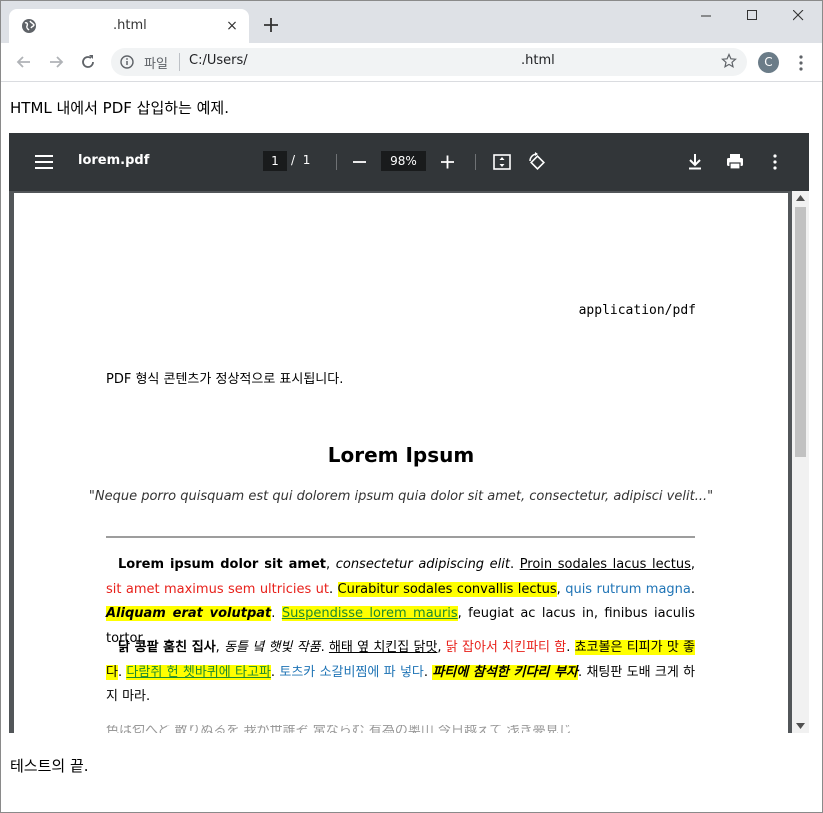  What do you see at coordinates (768, 62) in the screenshot?
I see `profile-avatar: C` at bounding box center [768, 62].